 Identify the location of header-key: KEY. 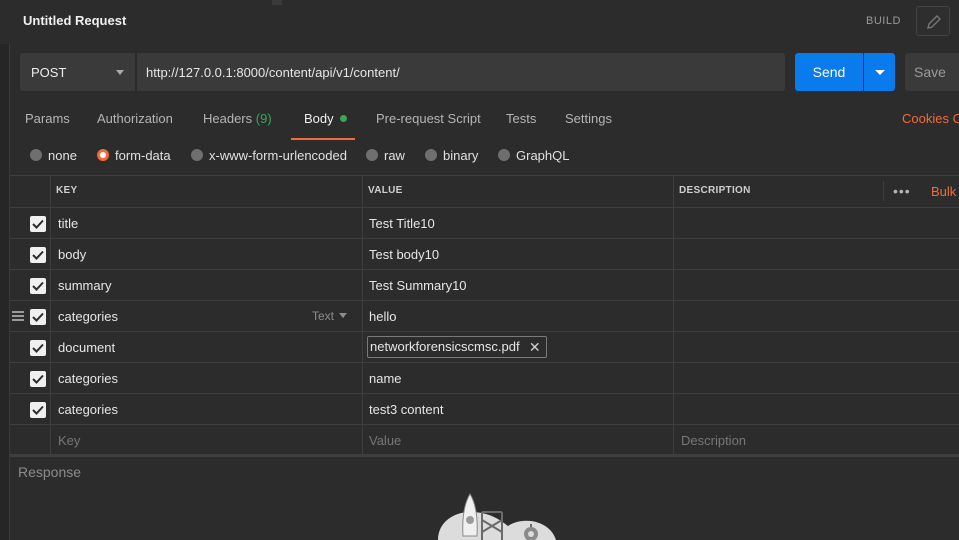
(67, 190).